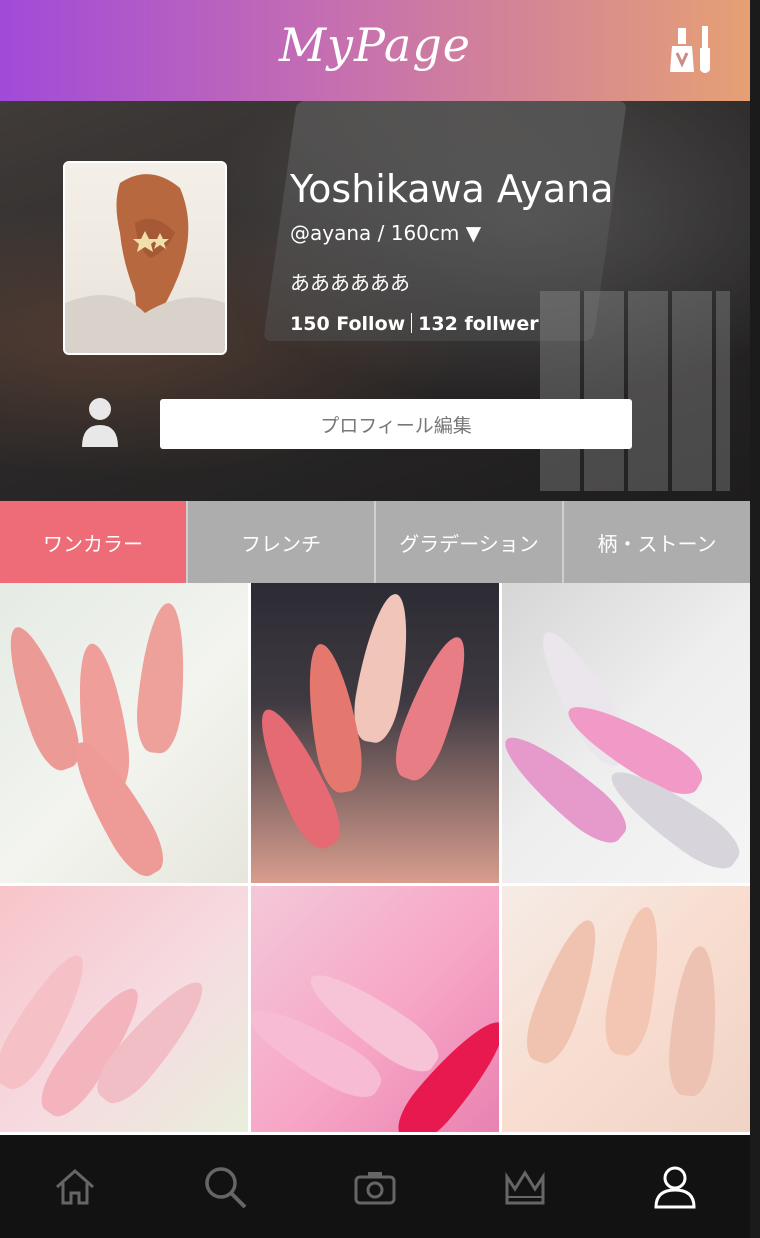  What do you see at coordinates (375, 45) in the screenshot?
I see `page-title: MyPage` at bounding box center [375, 45].